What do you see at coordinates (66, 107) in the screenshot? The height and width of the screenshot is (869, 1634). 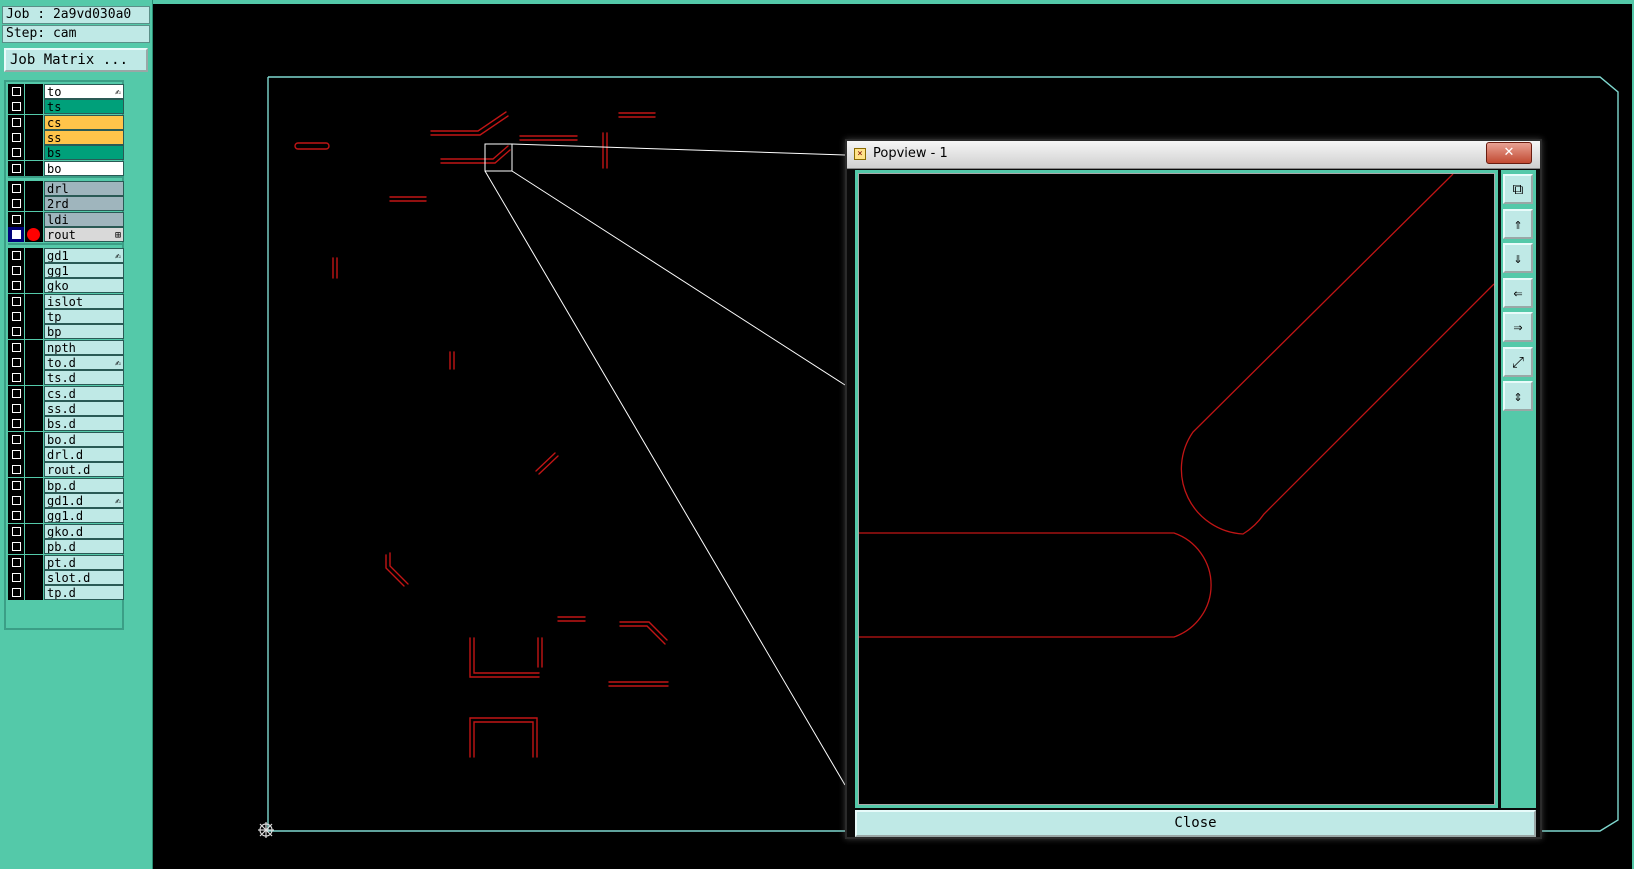 I see `layer-row-ts: ts` at bounding box center [66, 107].